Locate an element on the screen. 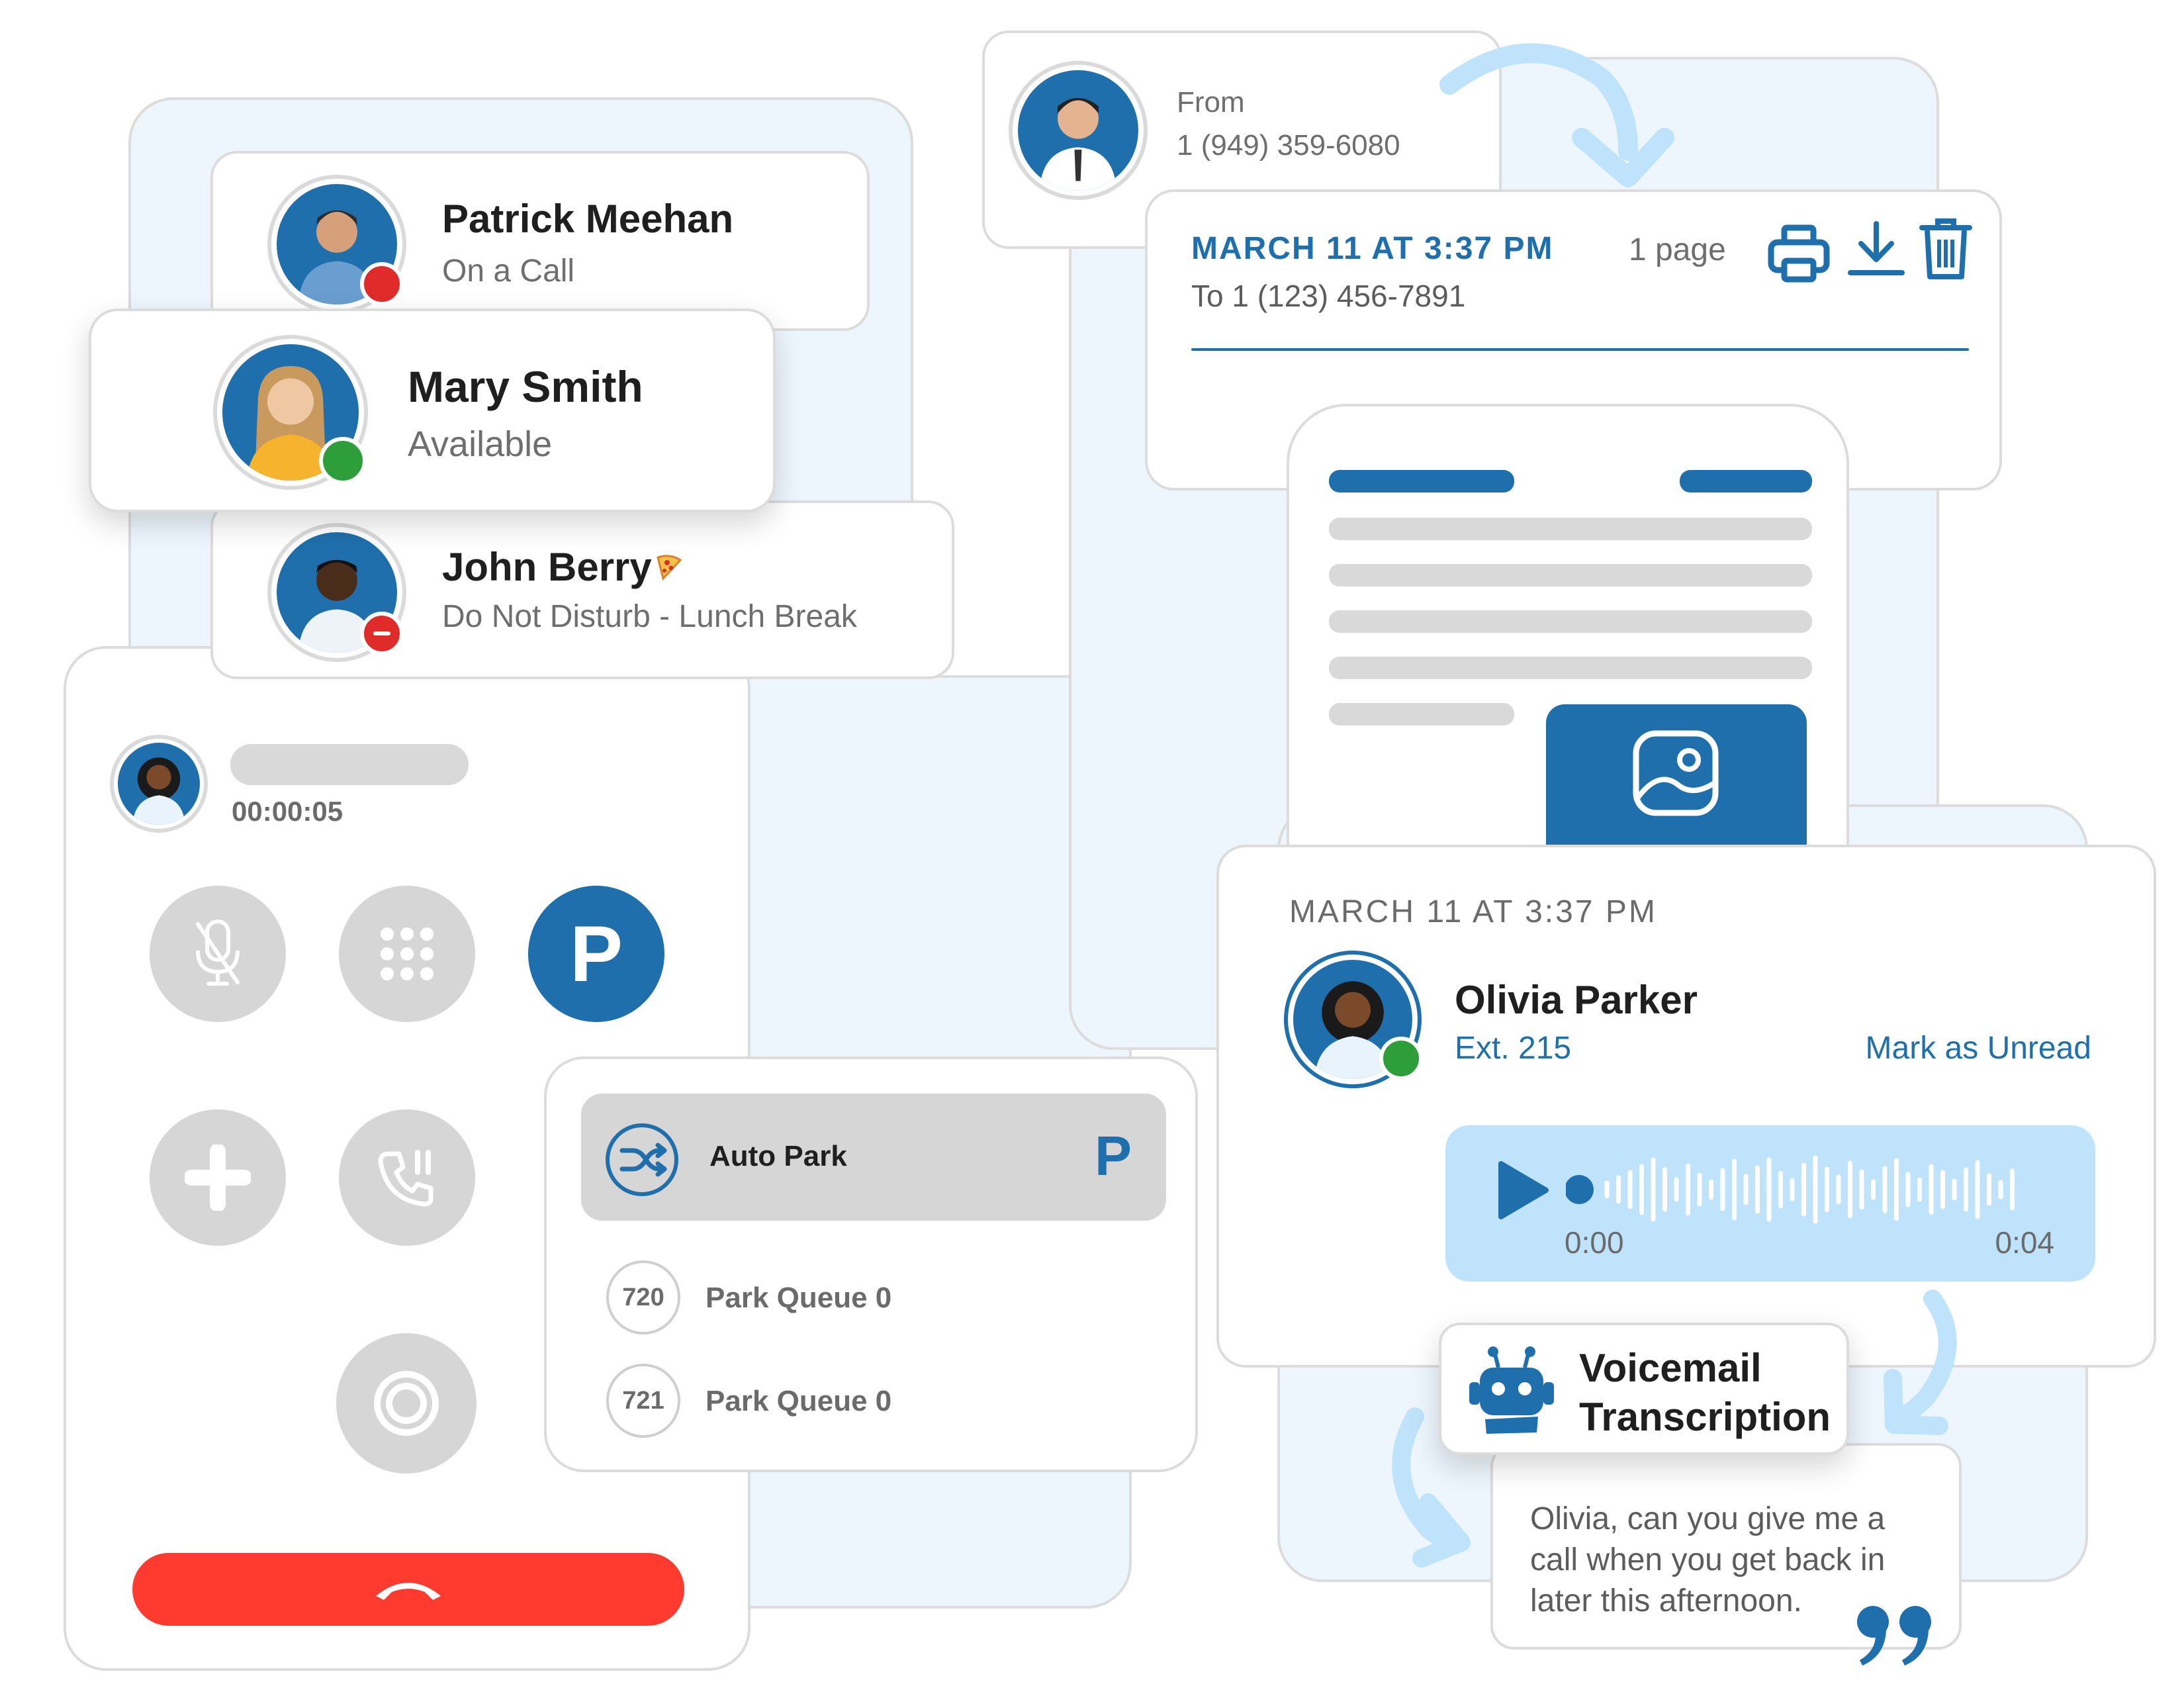  keypad-button is located at coordinates (407, 954).